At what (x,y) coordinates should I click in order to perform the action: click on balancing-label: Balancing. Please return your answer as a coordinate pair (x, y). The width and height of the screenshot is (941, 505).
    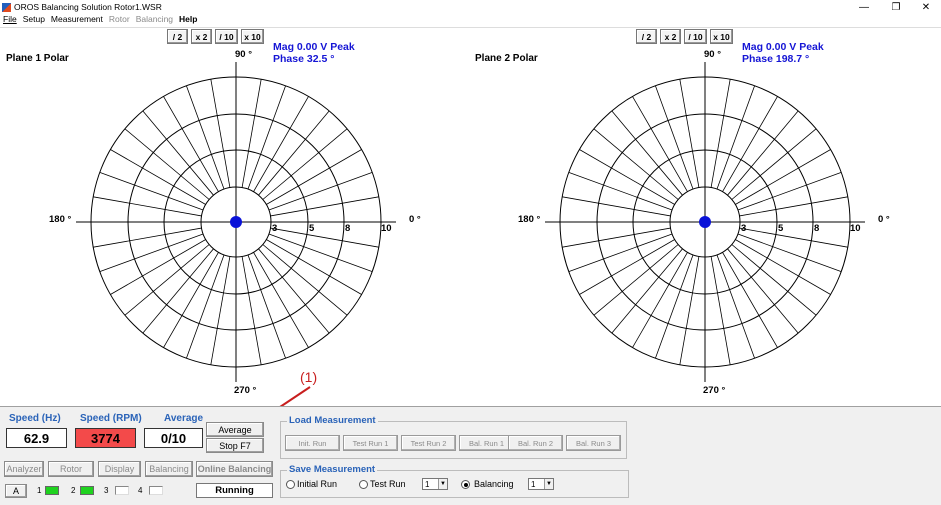
    Looking at the image, I should click on (494, 484).